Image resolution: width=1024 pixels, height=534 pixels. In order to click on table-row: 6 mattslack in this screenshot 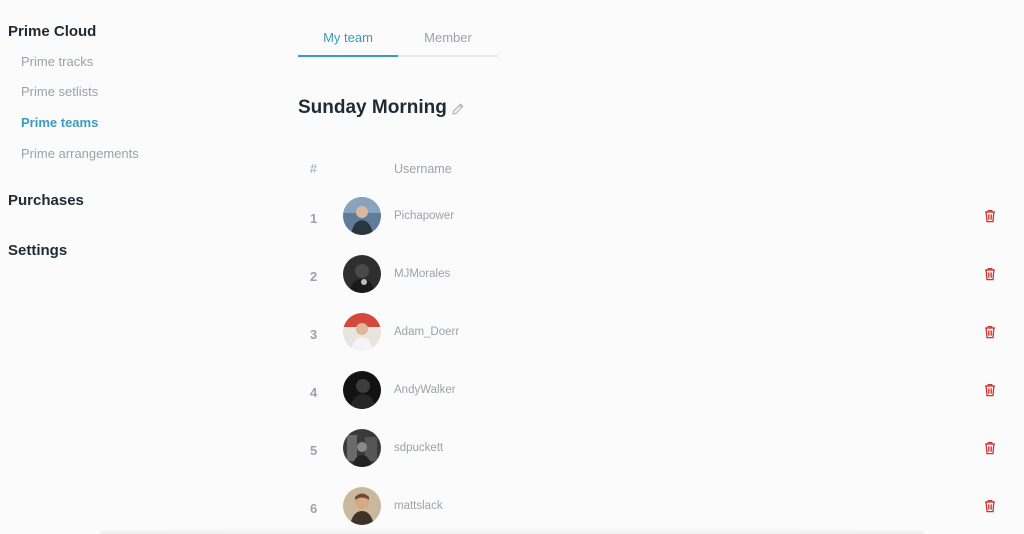, I will do `click(650, 510)`.